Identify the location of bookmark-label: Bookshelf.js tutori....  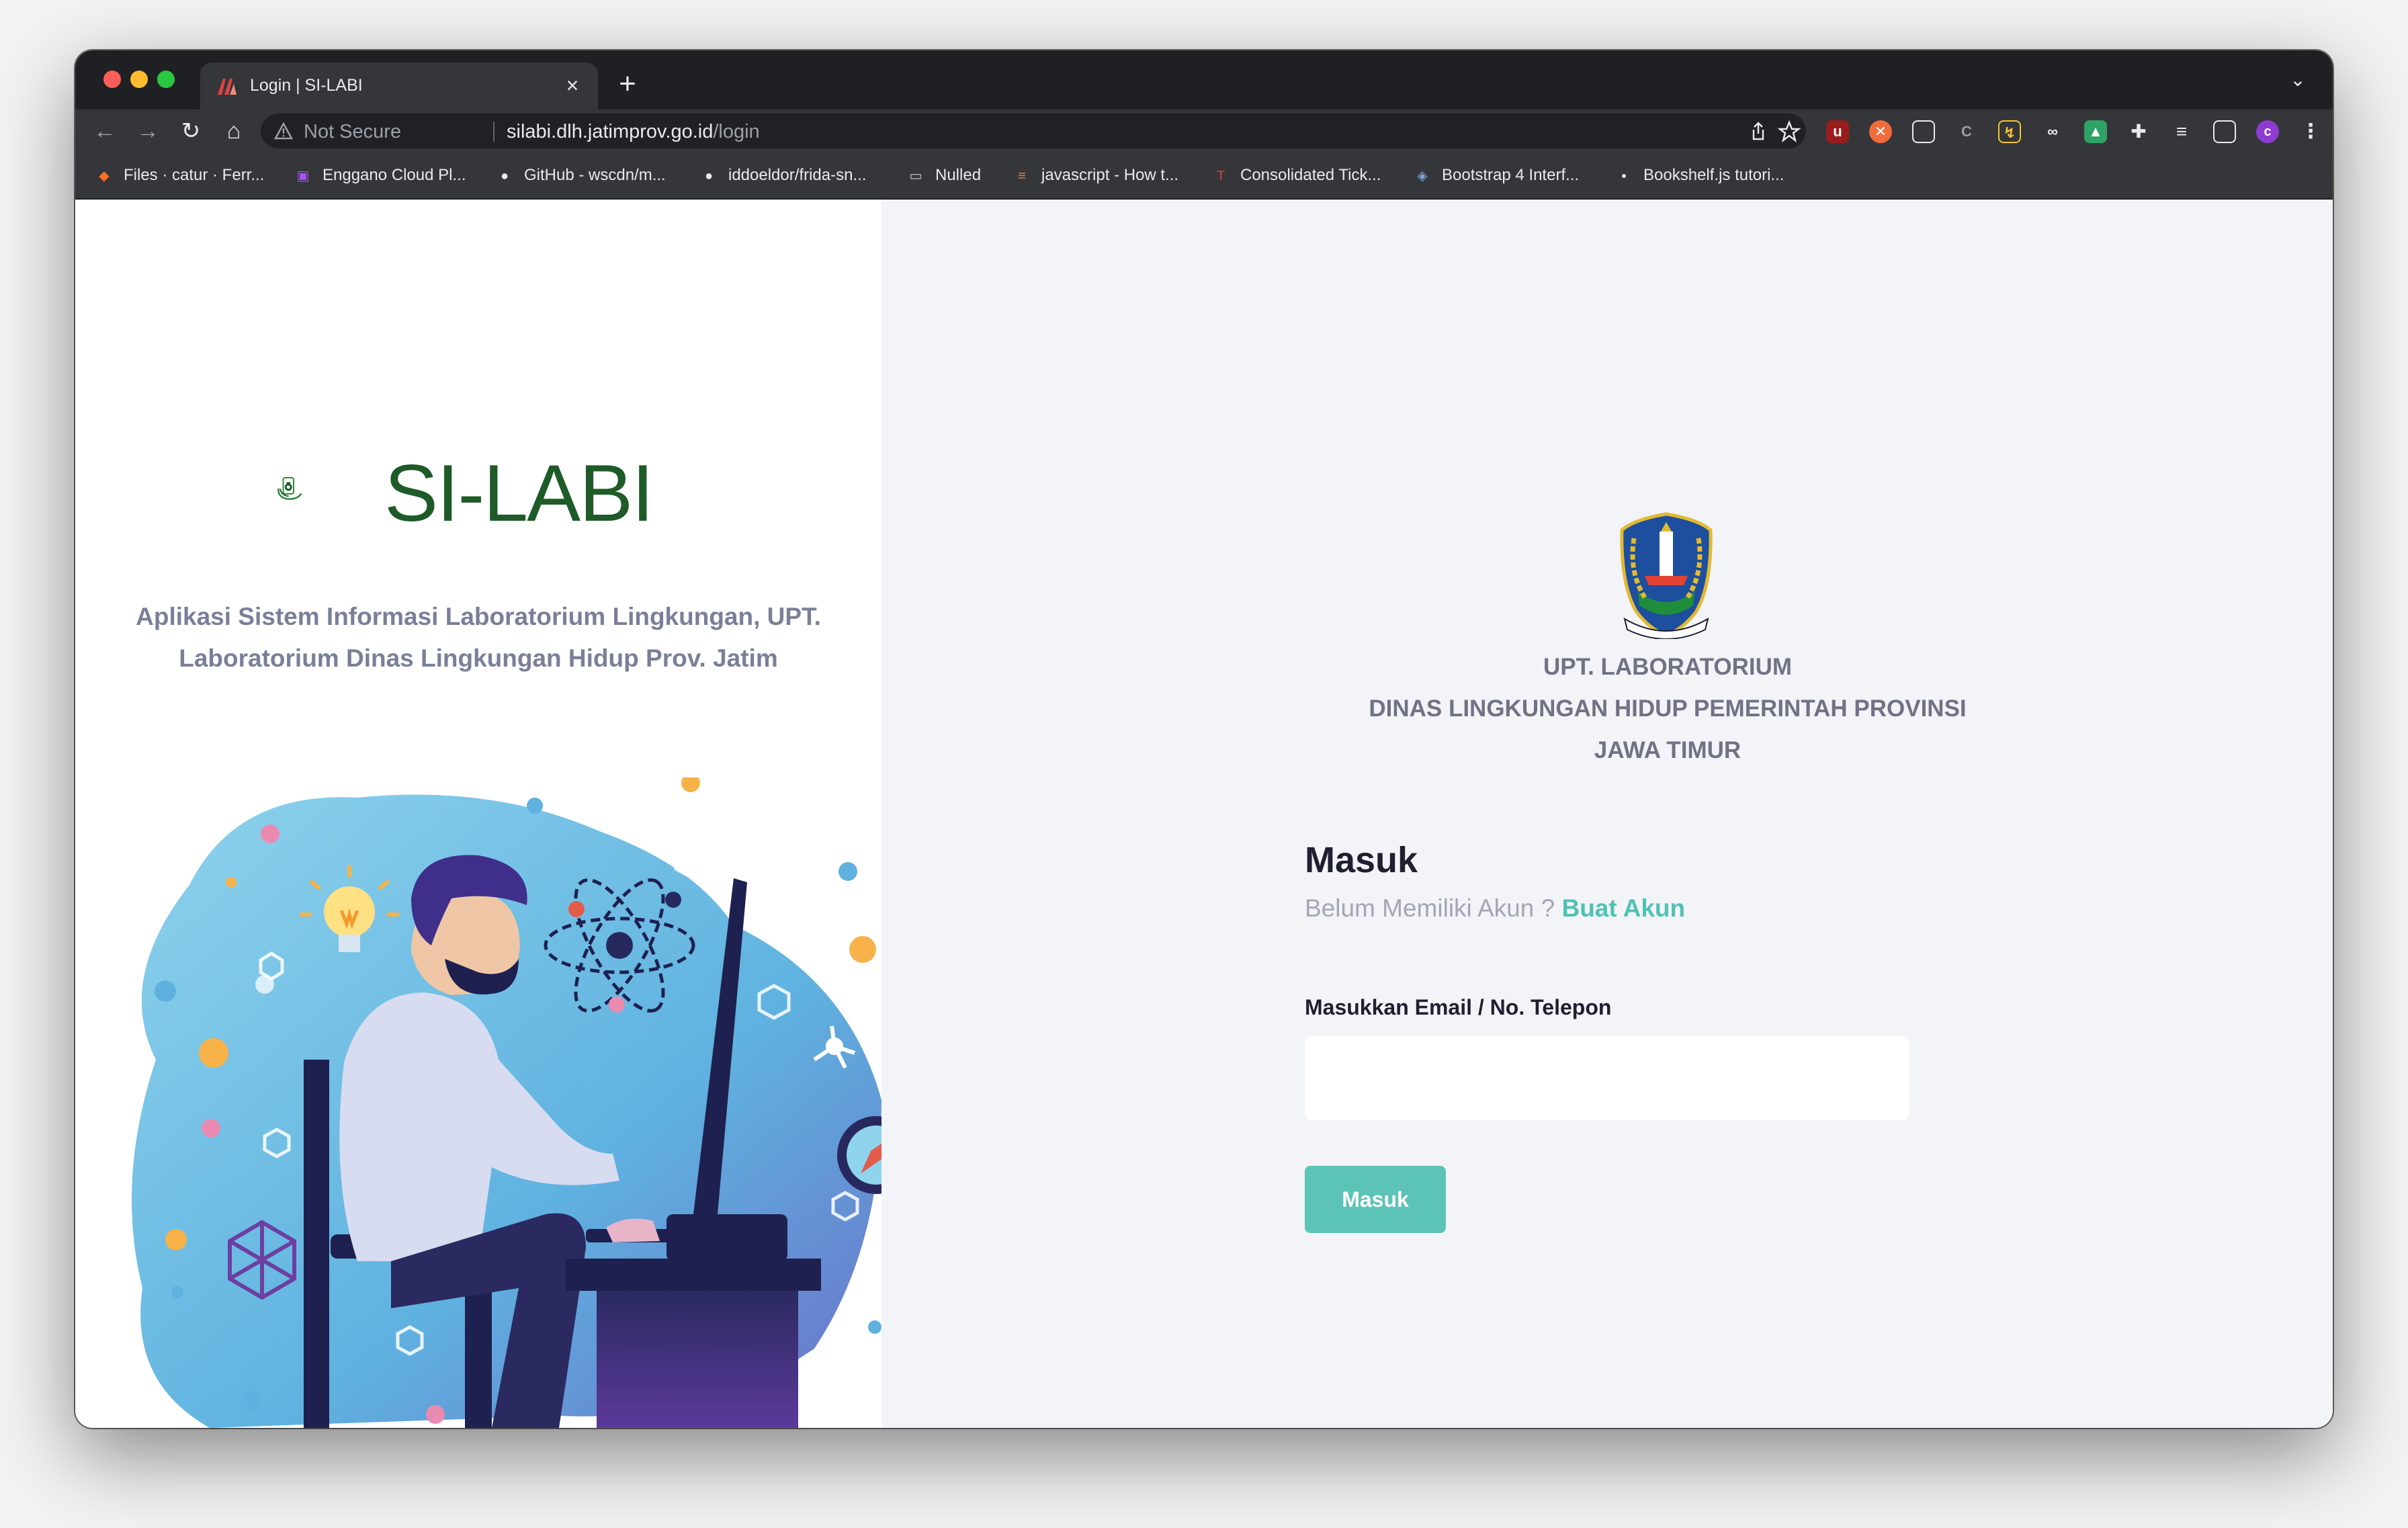
(1713, 175).